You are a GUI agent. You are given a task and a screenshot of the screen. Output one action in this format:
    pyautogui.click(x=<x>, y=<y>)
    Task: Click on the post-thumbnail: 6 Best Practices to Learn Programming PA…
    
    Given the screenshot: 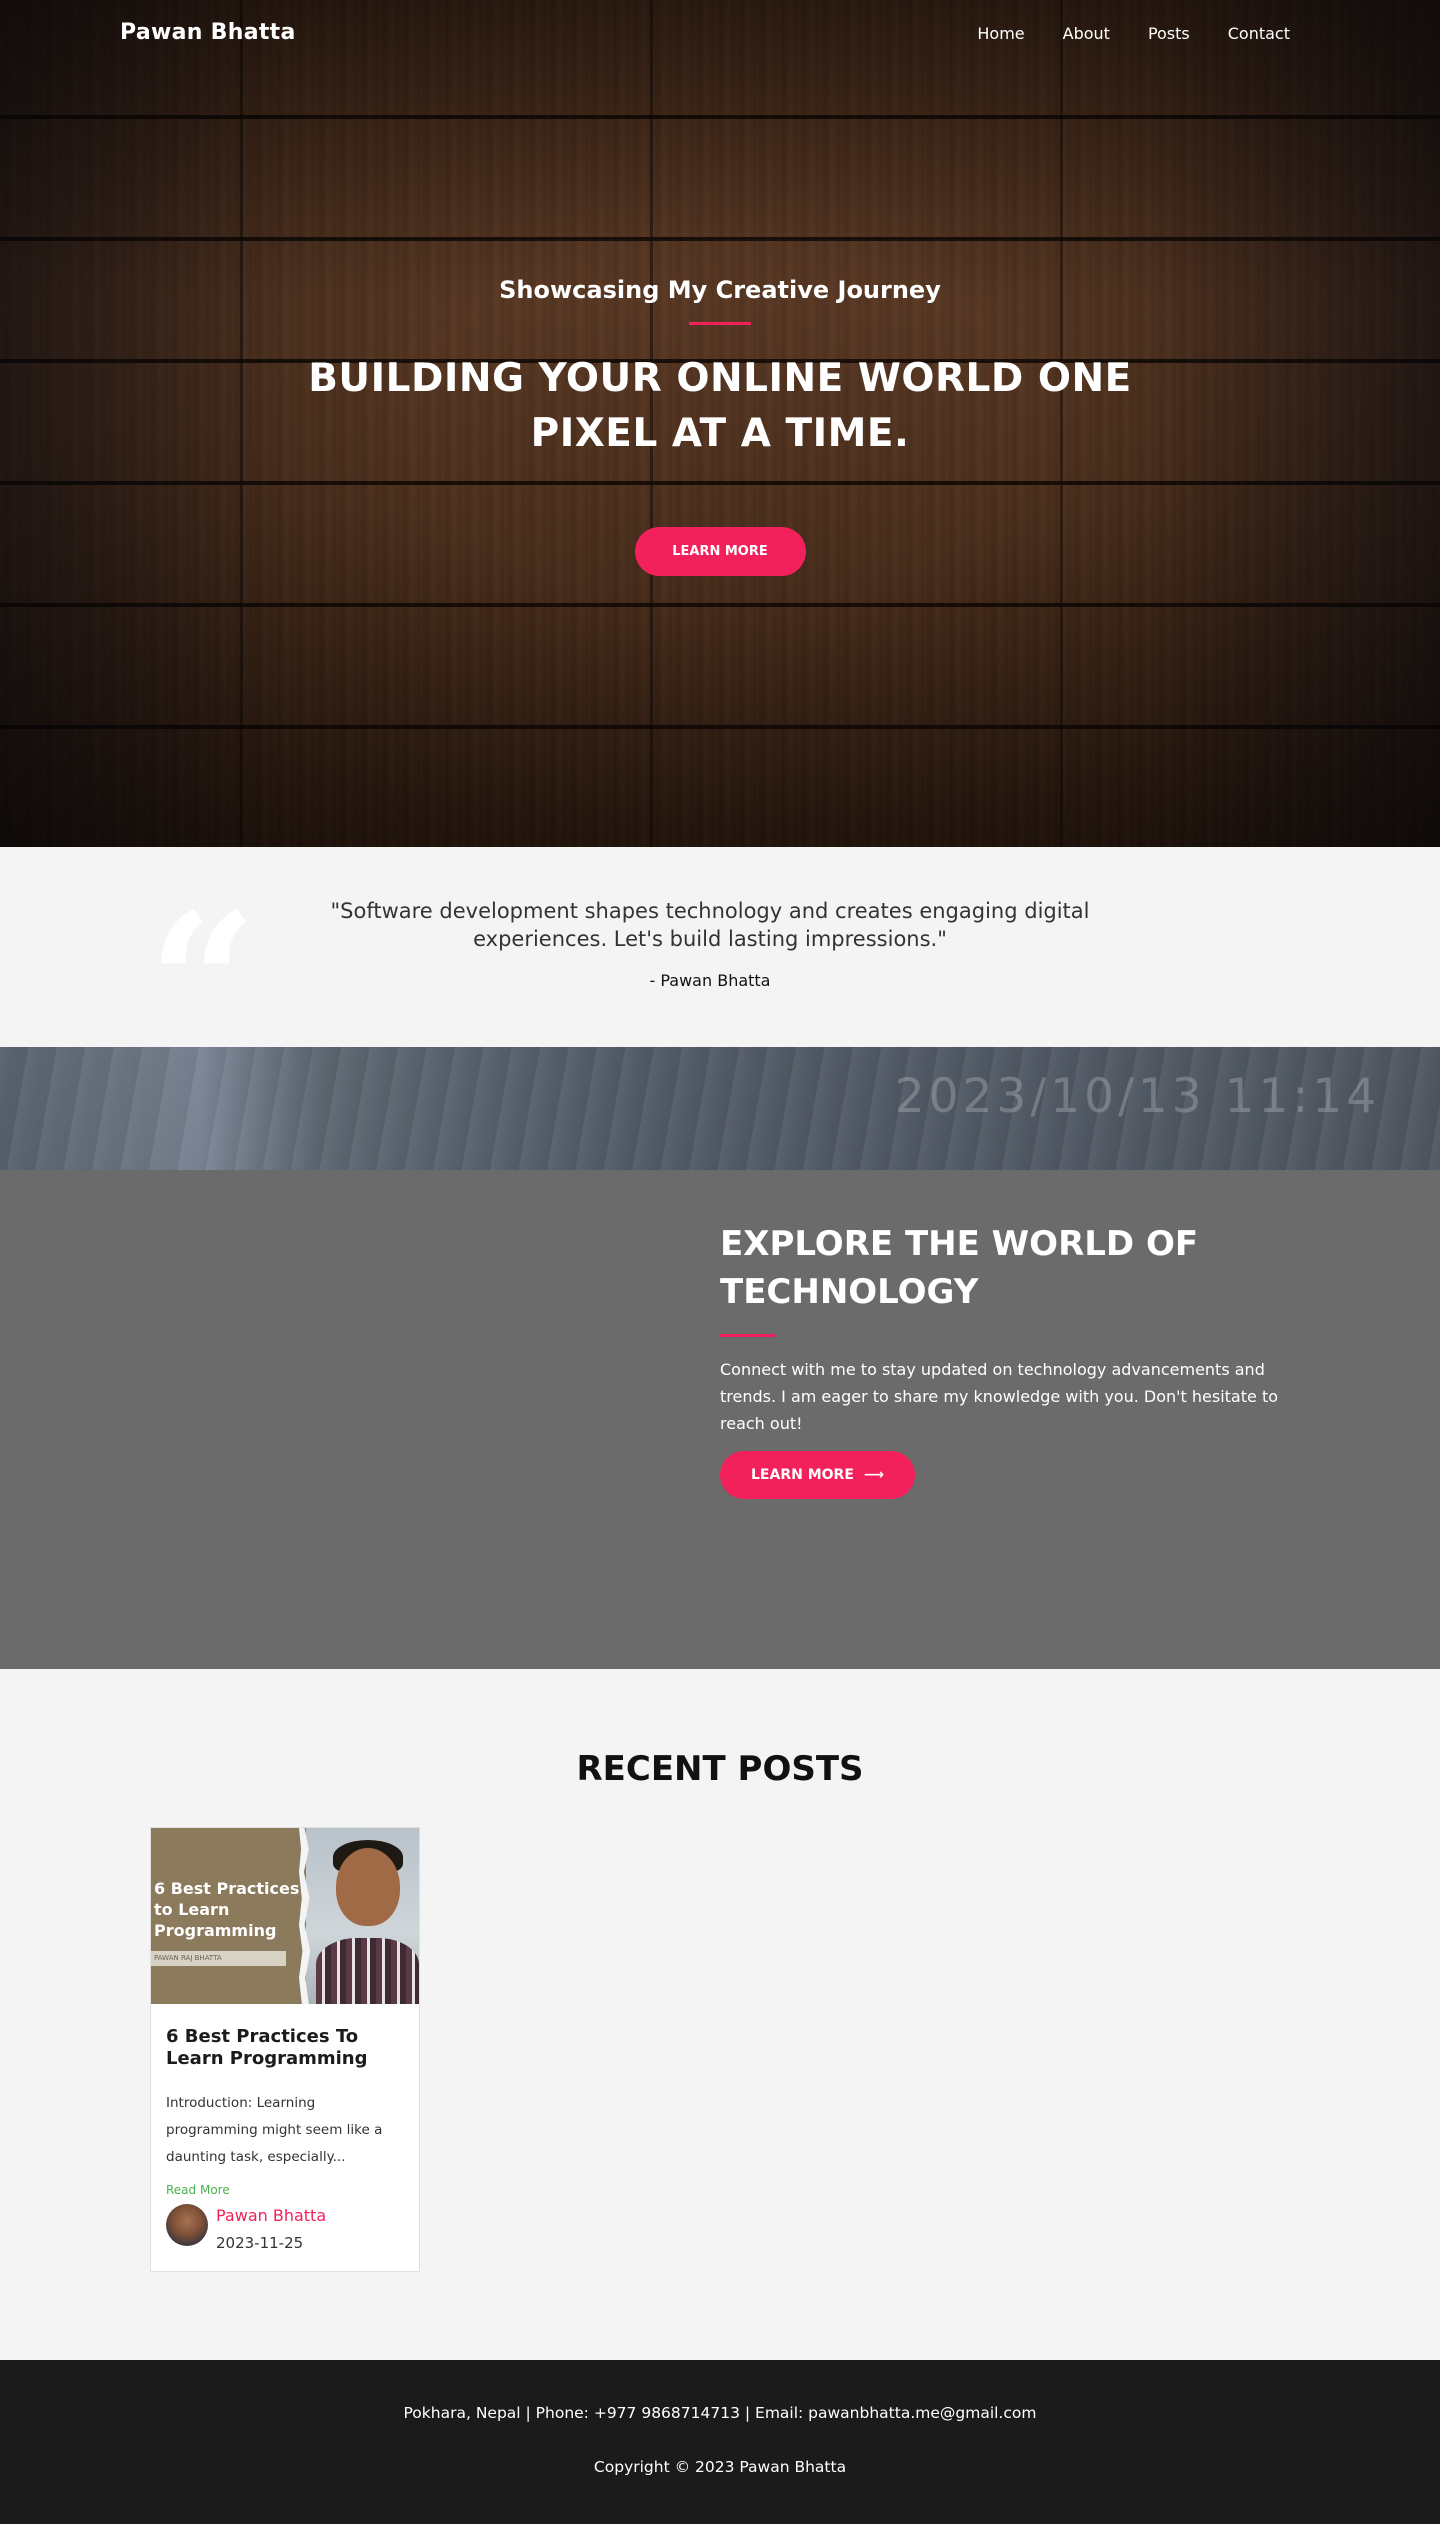 What is the action you would take?
    pyautogui.click(x=285, y=1916)
    